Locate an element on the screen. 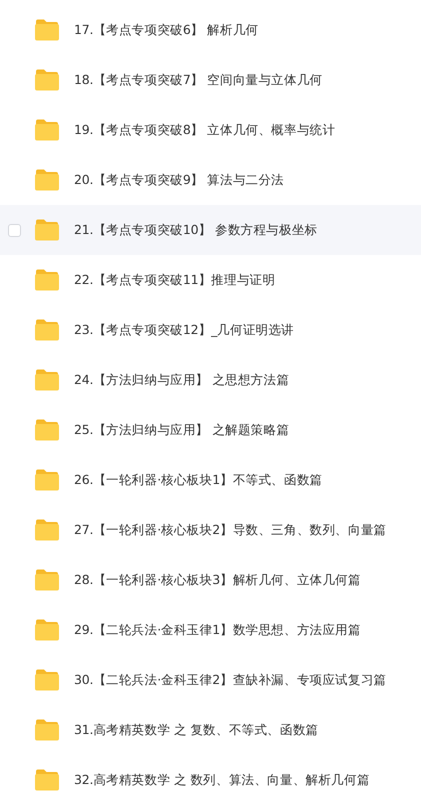 The width and height of the screenshot is (421, 795). file-row: 32.高考精英数学 之 数列、算法、向量、解析几何篇 is located at coordinates (210, 775).